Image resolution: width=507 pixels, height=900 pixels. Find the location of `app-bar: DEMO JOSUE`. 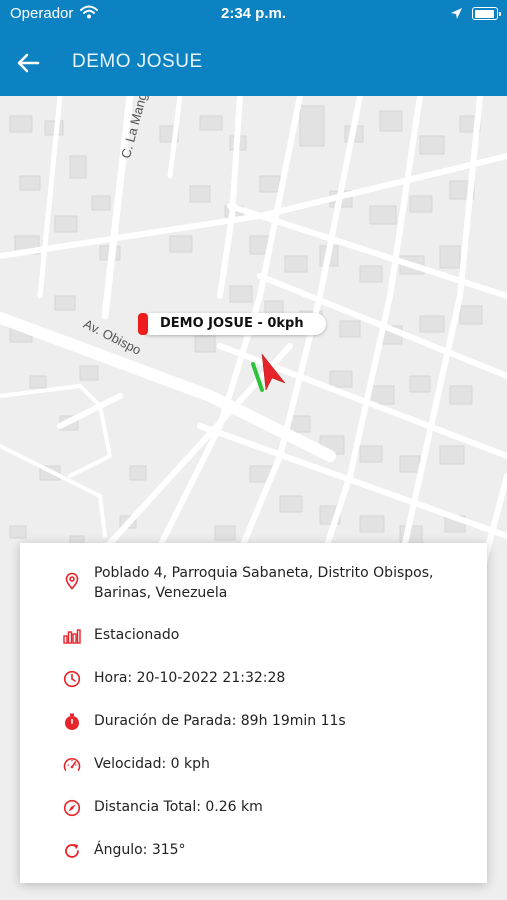

app-bar: DEMO JOSUE is located at coordinates (253, 63).